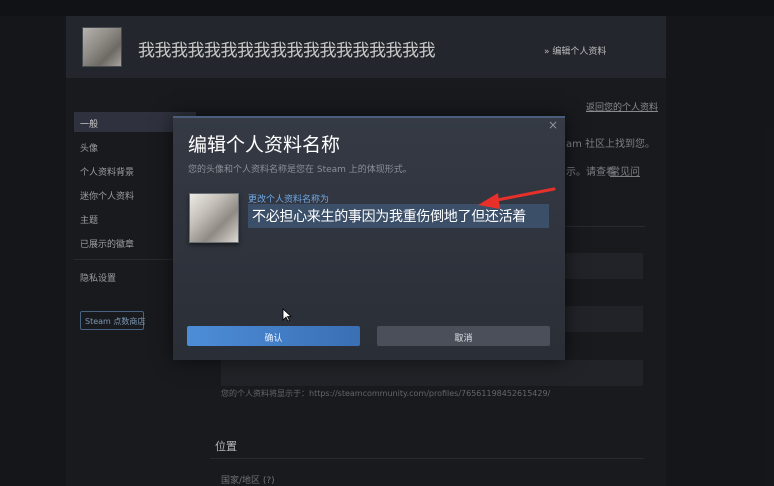 The width and height of the screenshot is (774, 486). Describe the element at coordinates (264, 145) in the screenshot. I see `dialog-title: 编辑个人资料名称` at that location.